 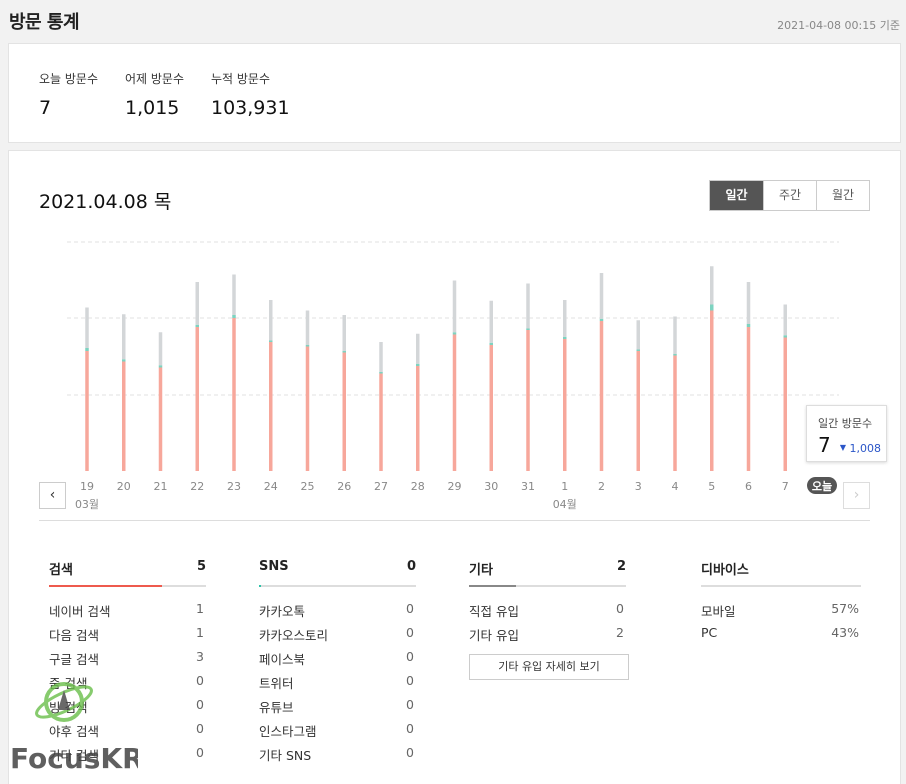 I want to click on x-tick-label: 7, so click(x=785, y=486).